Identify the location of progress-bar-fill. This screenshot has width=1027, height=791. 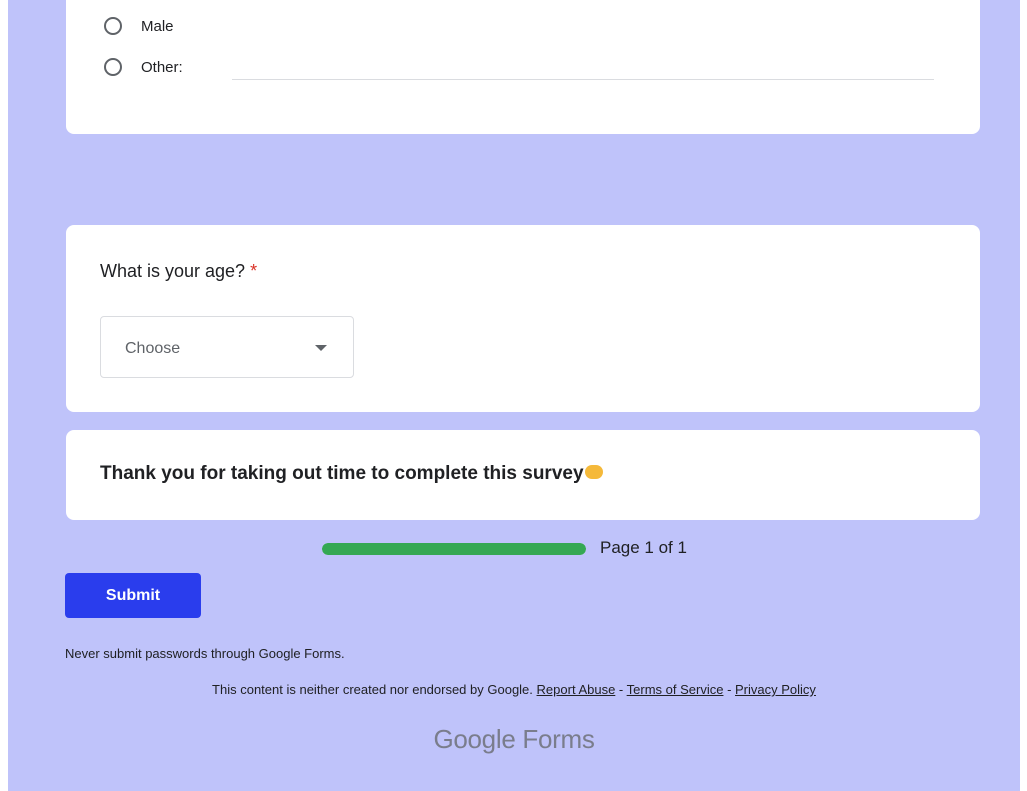
(454, 549).